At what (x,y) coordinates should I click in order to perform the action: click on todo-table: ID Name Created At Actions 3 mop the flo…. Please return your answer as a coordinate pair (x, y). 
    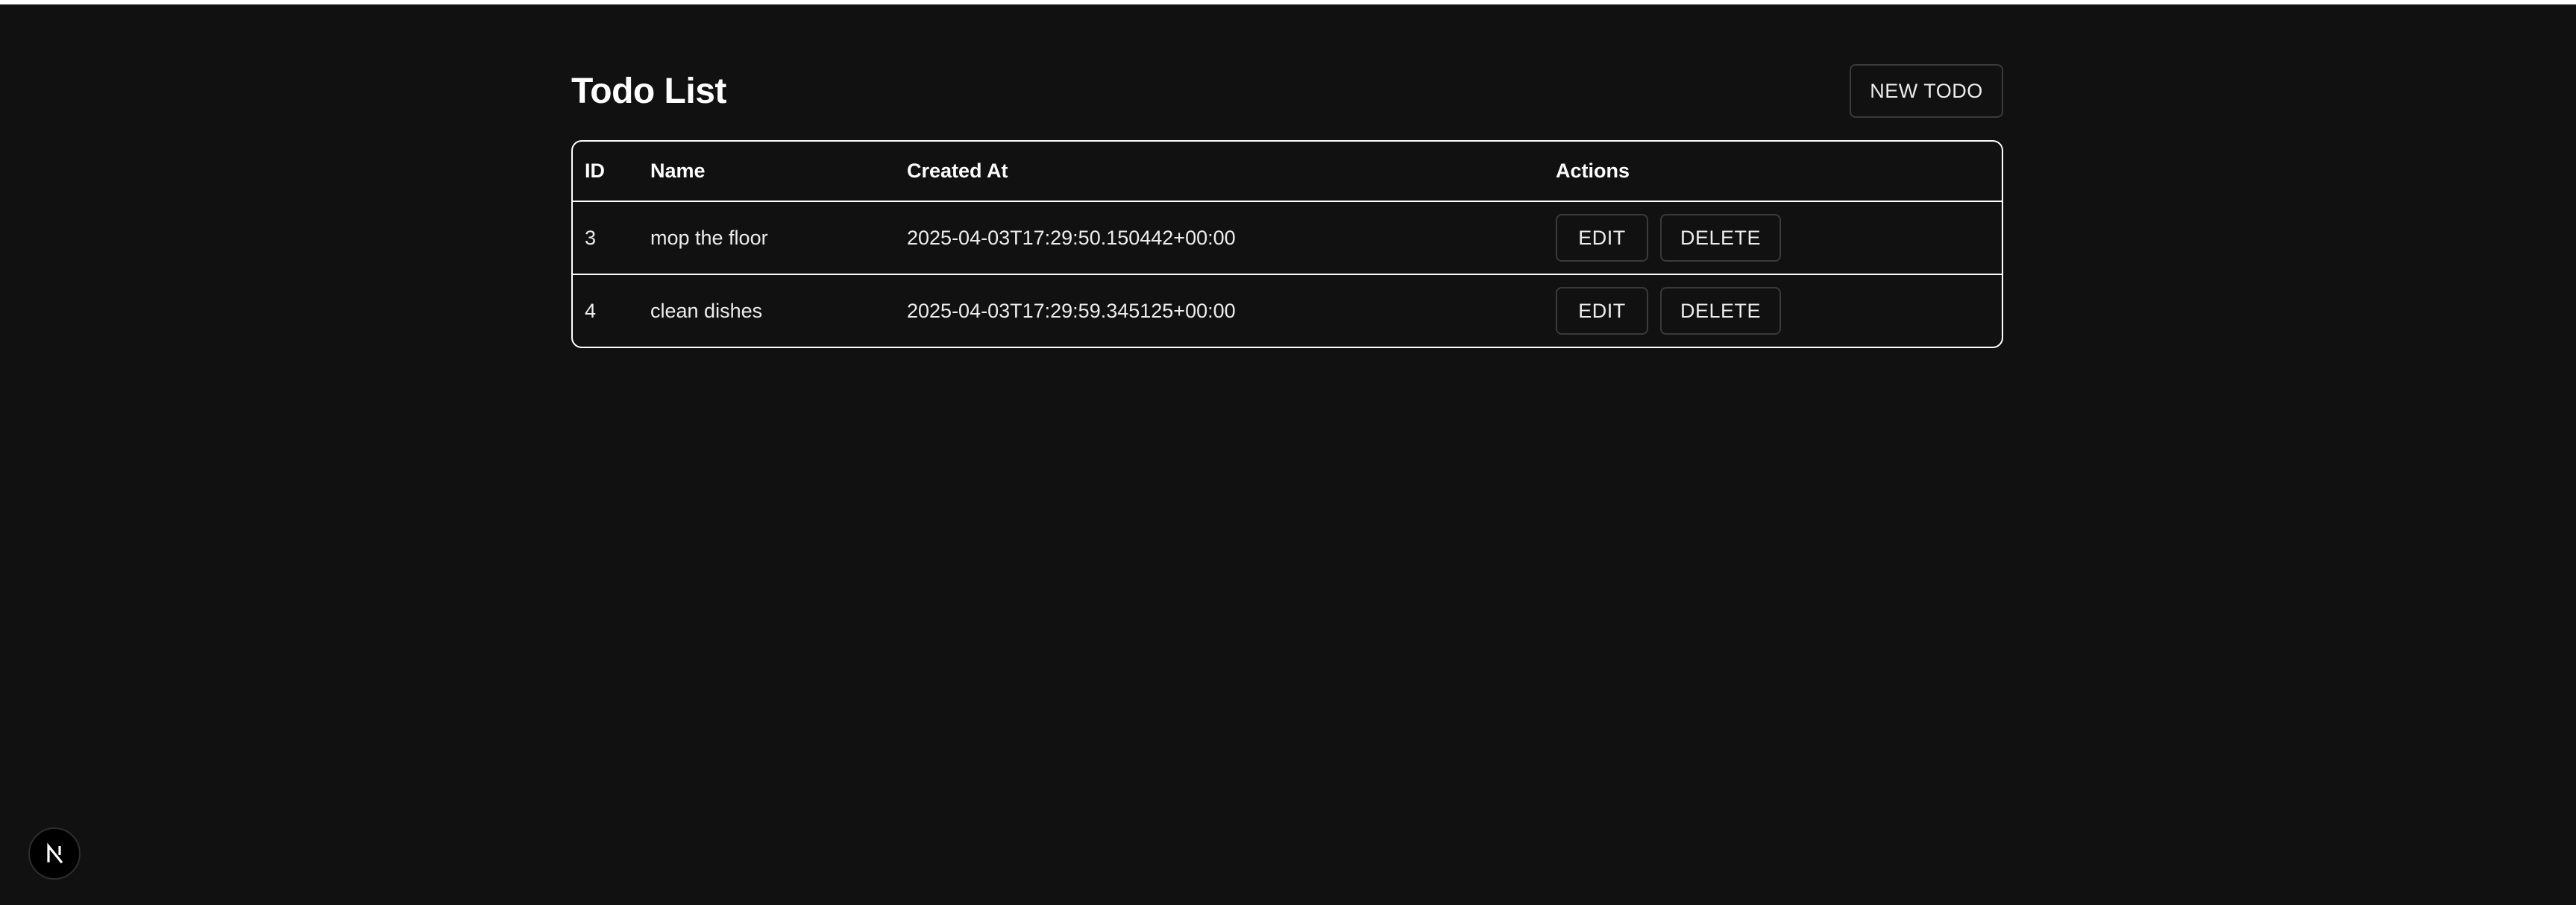
    Looking at the image, I should click on (1287, 244).